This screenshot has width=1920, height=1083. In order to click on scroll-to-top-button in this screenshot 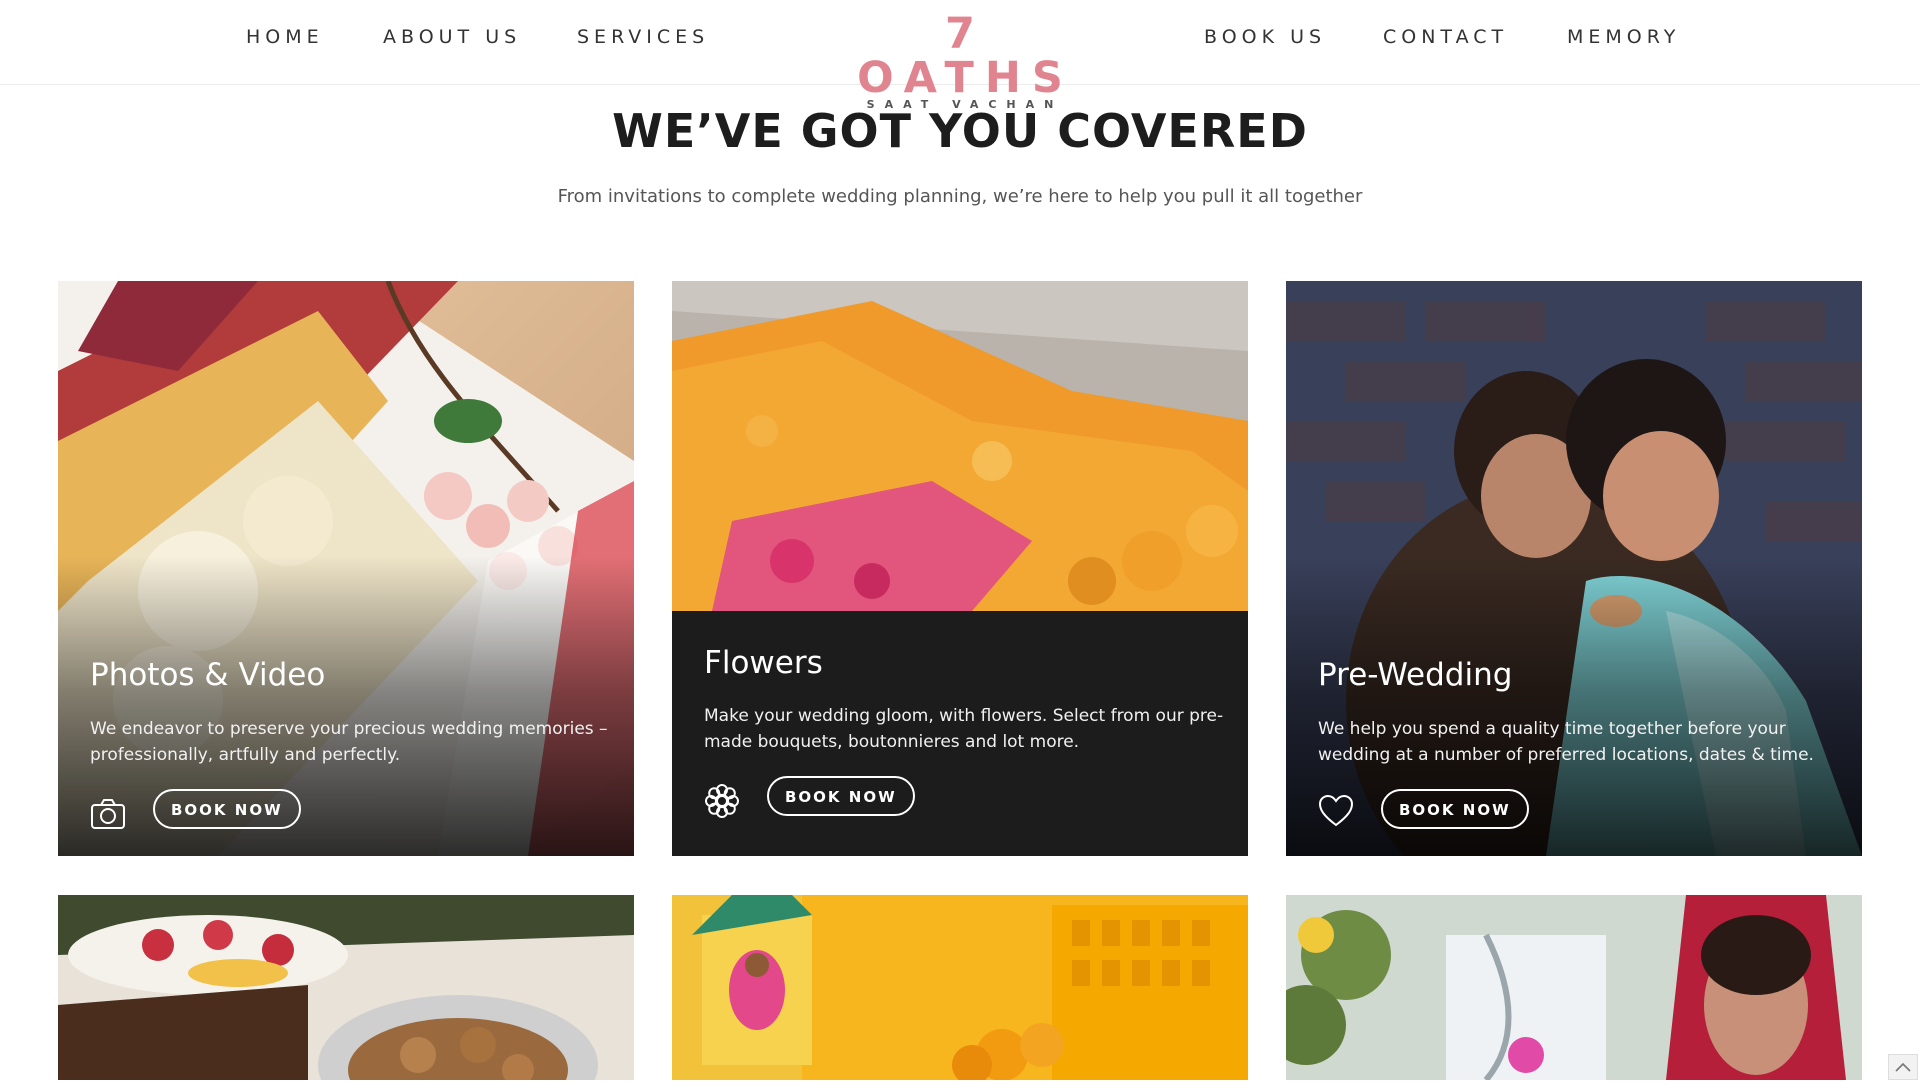, I will do `click(1903, 1067)`.